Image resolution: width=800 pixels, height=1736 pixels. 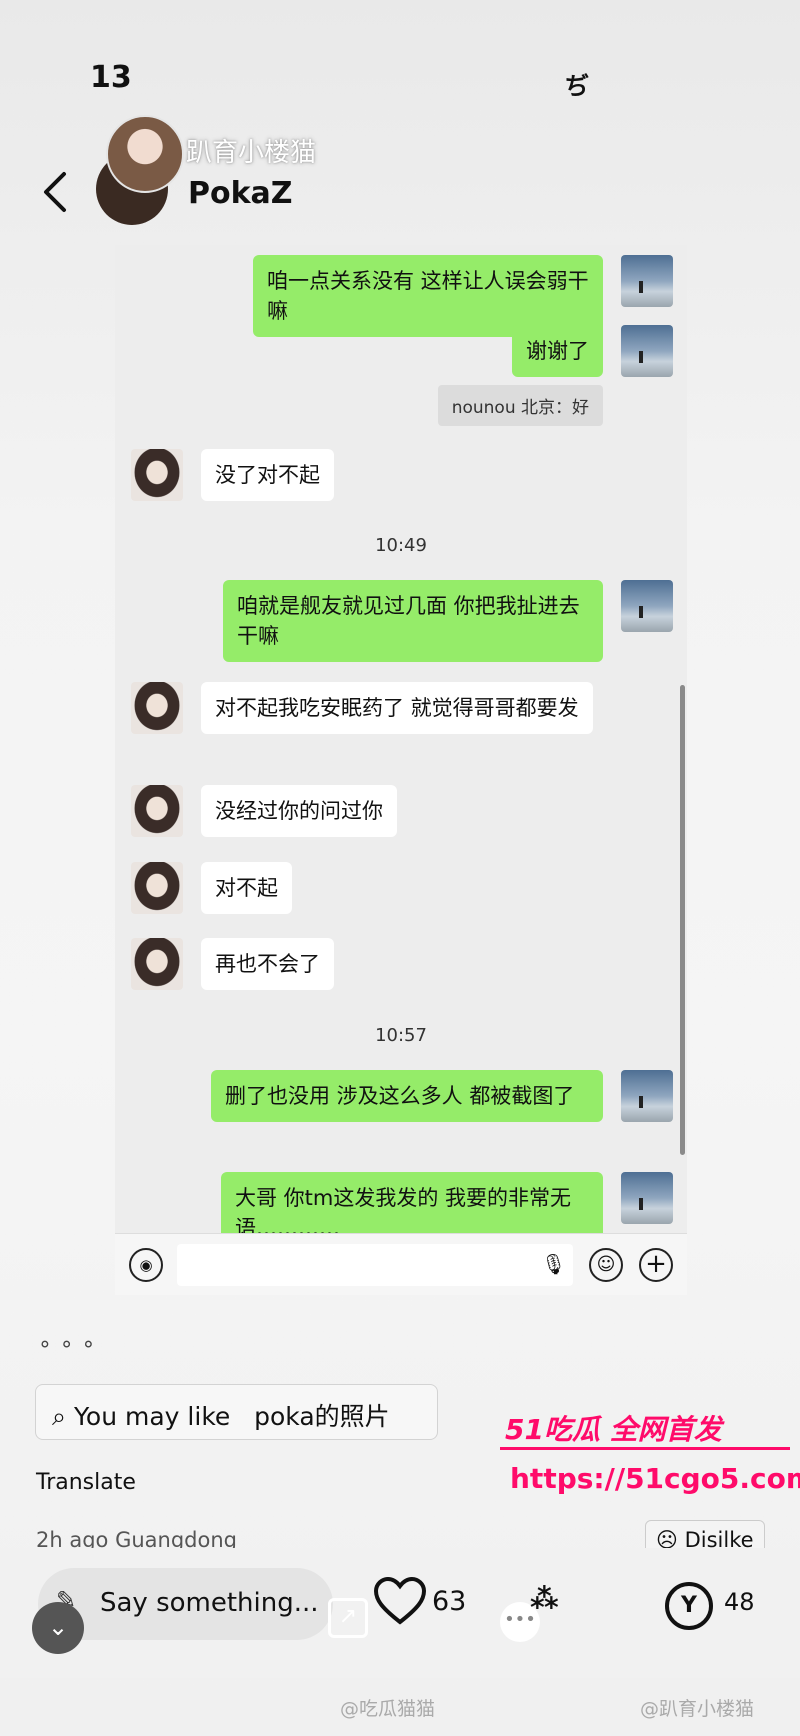 I want to click on avatar-front, so click(x=145, y=154).